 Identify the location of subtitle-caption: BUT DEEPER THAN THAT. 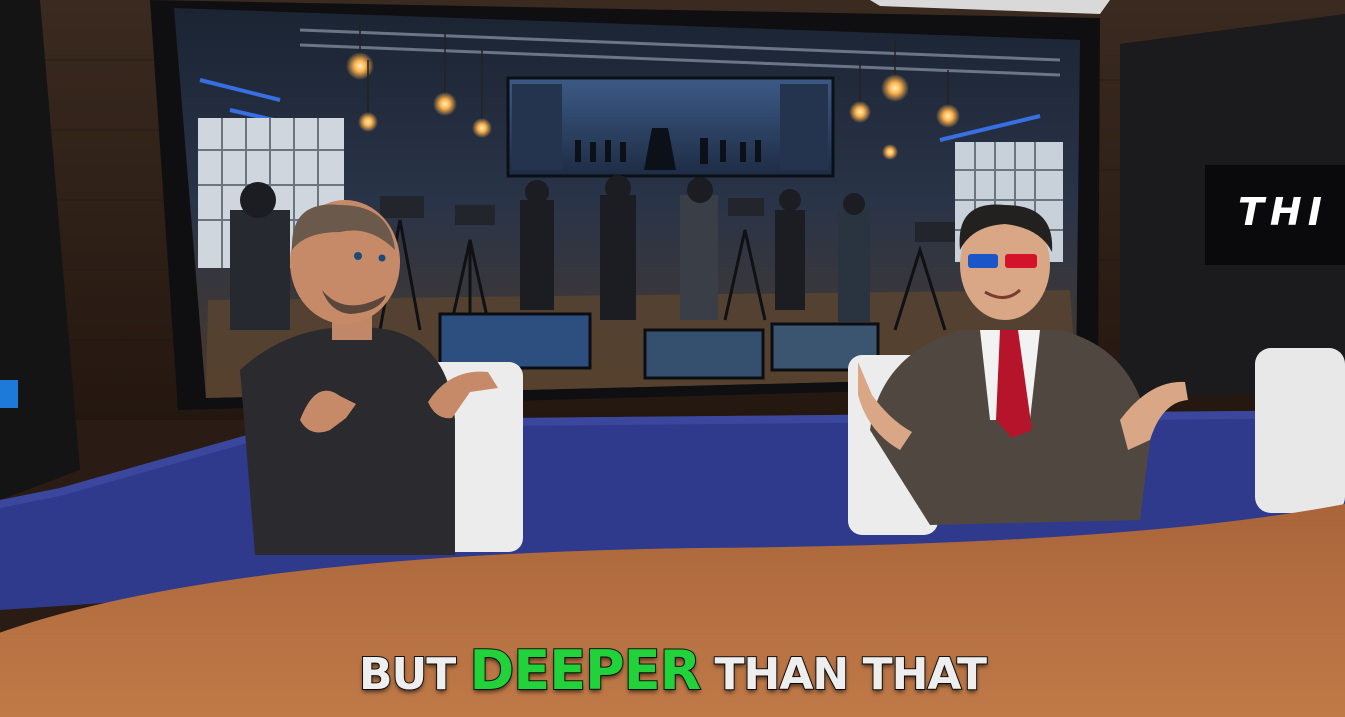
(672, 670).